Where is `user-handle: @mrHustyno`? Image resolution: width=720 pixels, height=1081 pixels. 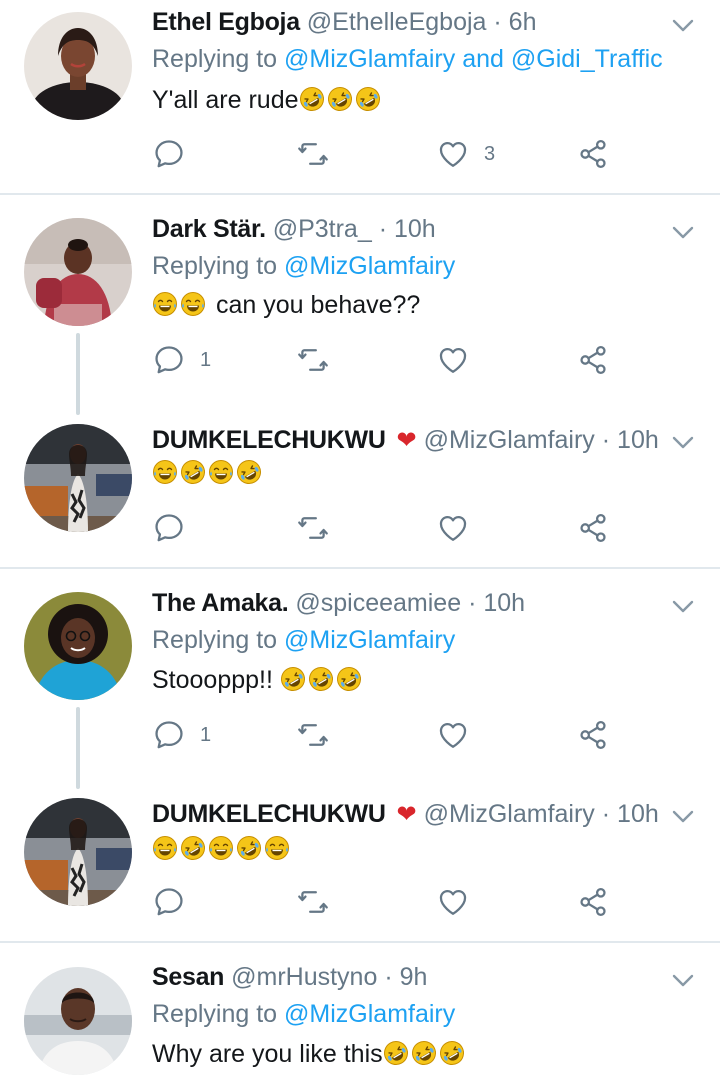 user-handle: @mrHustyno is located at coordinates (304, 977).